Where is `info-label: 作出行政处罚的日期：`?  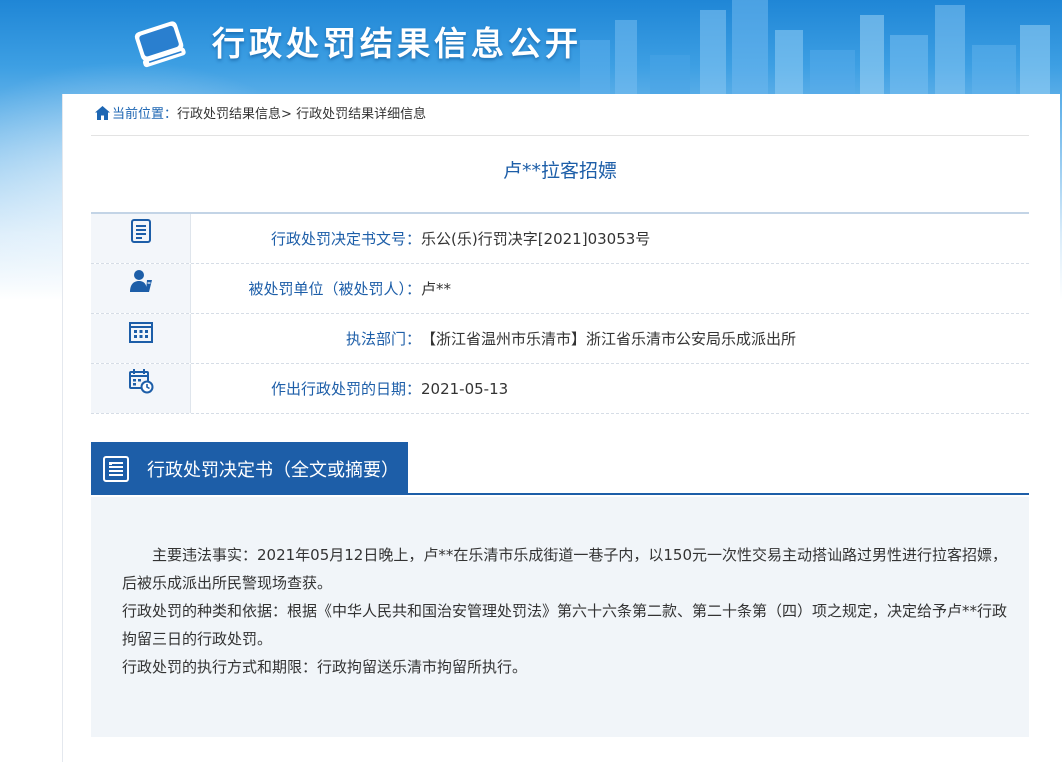 info-label: 作出行政处罚的日期： is located at coordinates (345, 389).